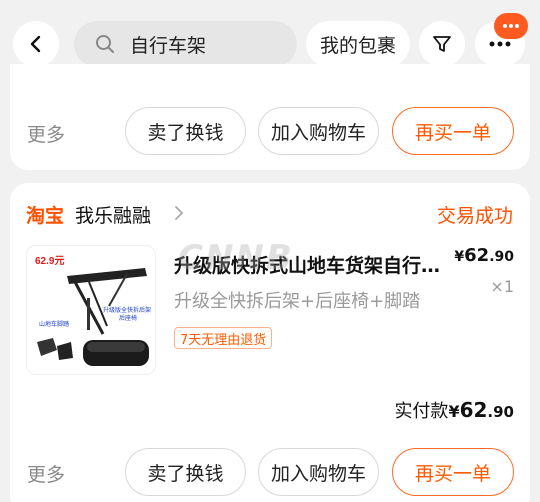 This screenshot has width=540, height=502. I want to click on filter-icon, so click(442, 44).